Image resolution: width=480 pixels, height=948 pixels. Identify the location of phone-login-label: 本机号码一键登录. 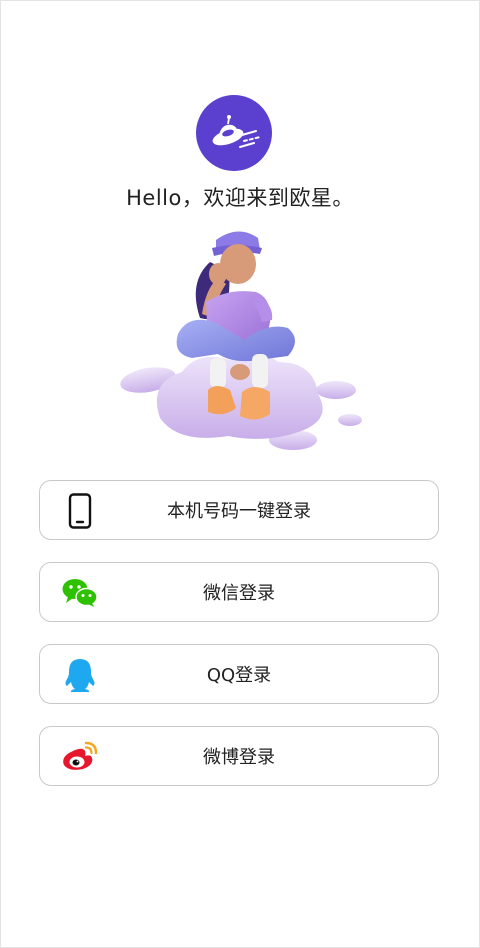
(239, 511).